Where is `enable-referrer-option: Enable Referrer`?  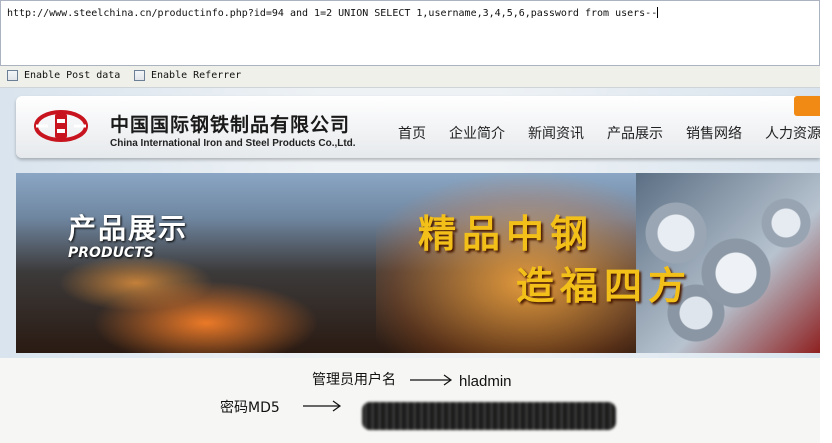
enable-referrer-option: Enable Referrer is located at coordinates (187, 75).